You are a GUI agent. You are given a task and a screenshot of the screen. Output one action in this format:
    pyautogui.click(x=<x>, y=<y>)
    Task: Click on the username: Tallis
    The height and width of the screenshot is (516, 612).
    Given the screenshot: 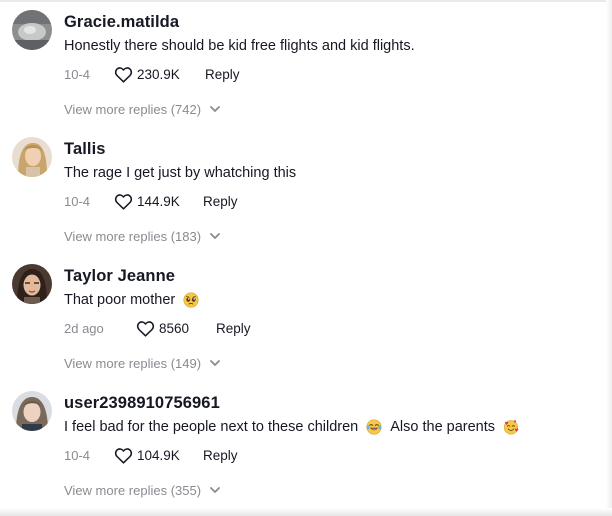 What is the action you would take?
    pyautogui.click(x=85, y=149)
    